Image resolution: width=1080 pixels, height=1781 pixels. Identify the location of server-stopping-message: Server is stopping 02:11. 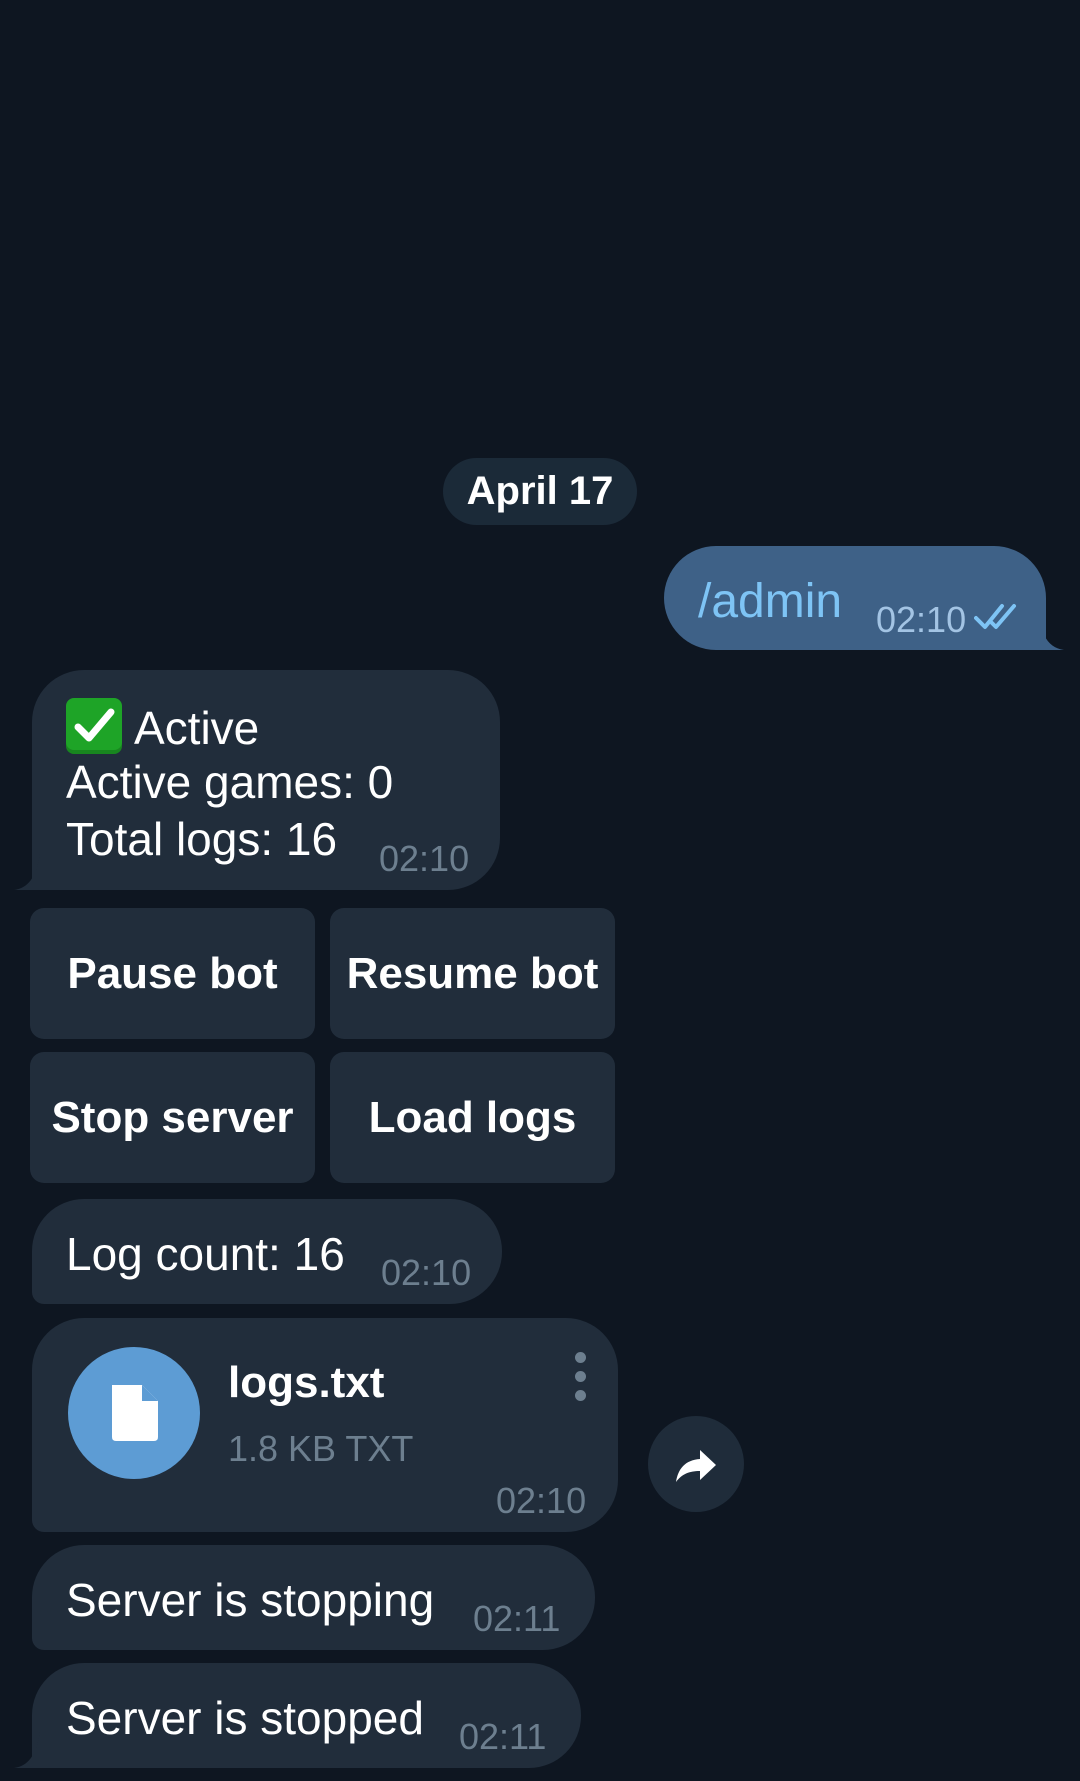
(313, 1597).